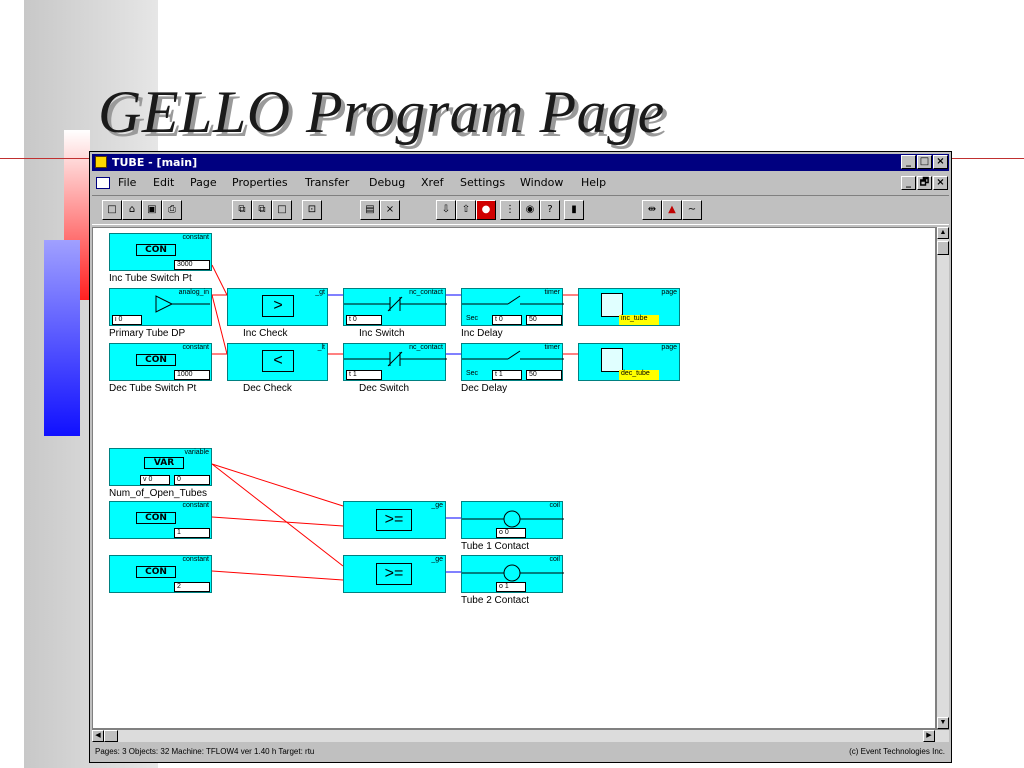  I want to click on page-name: dec_tube, so click(639, 375).